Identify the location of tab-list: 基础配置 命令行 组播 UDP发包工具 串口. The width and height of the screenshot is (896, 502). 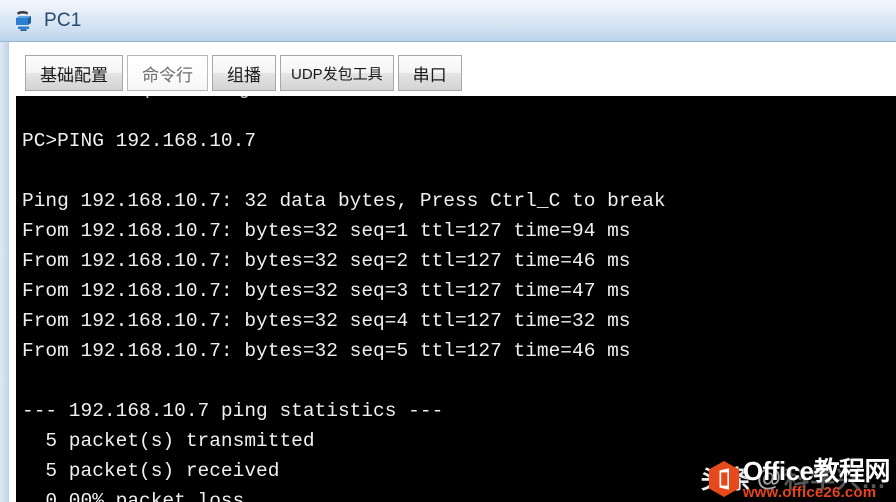
(245, 73).